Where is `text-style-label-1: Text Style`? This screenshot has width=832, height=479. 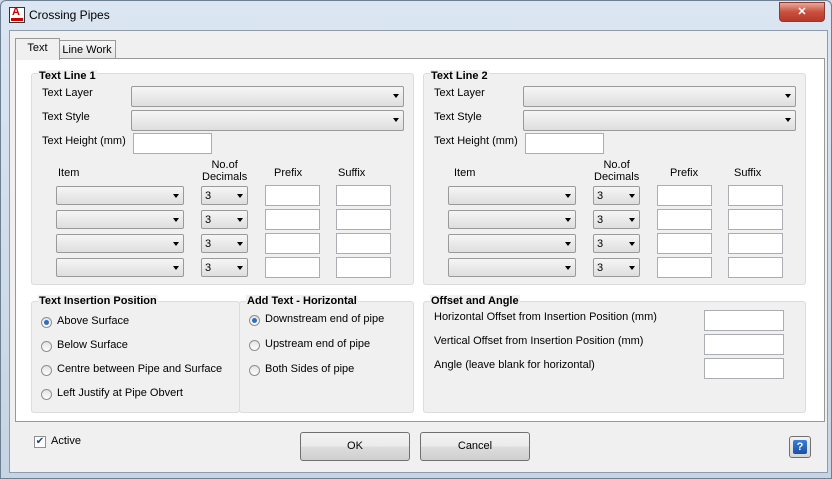 text-style-label-1: Text Style is located at coordinates (66, 117).